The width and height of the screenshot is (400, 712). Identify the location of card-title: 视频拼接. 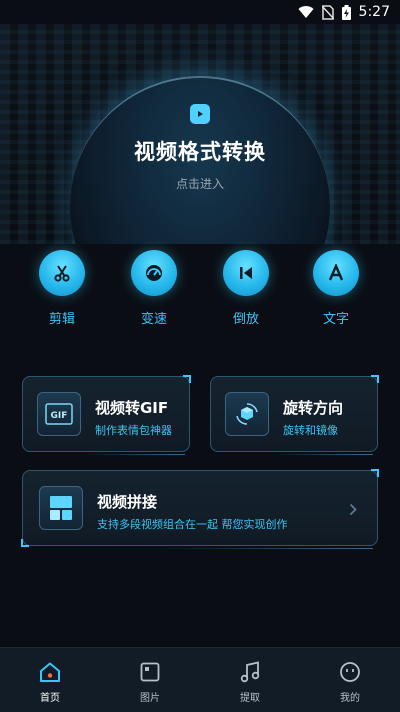
(127, 502).